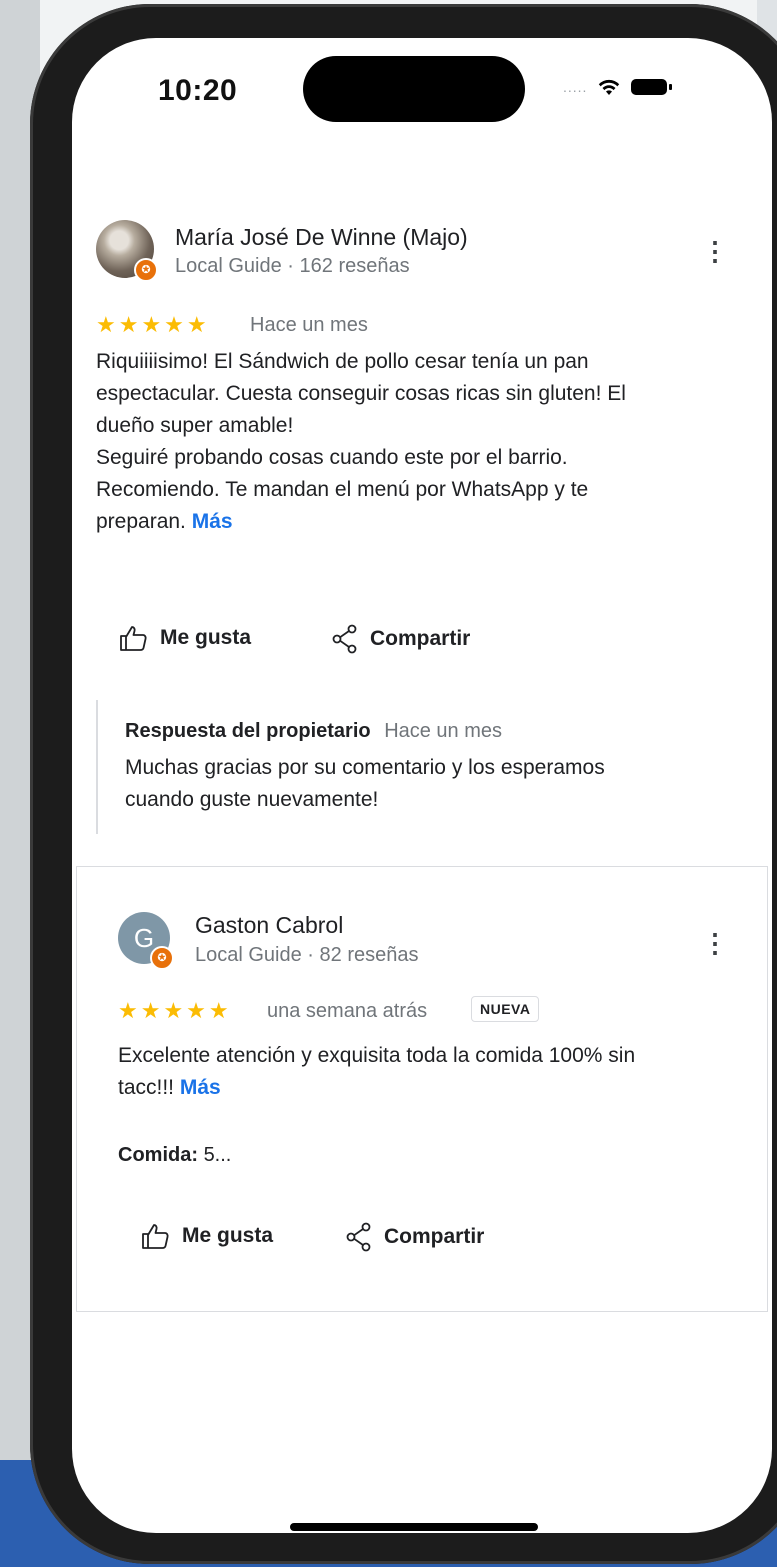  I want to click on status-time: 10:20, so click(198, 90).